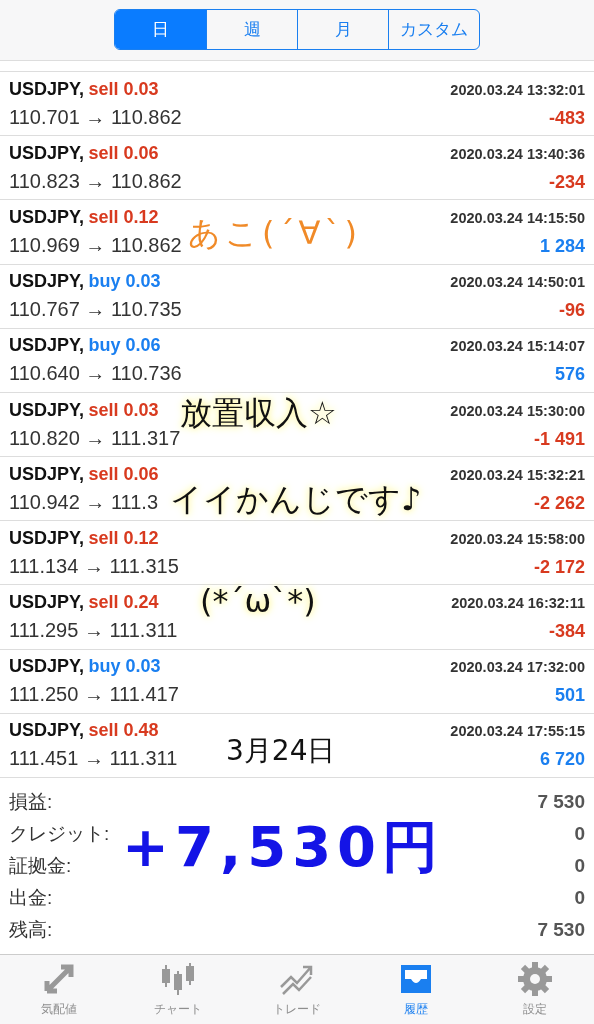 This screenshot has height=1024, width=594. I want to click on deal-prices: 110.767 → 110.735, so click(95, 310).